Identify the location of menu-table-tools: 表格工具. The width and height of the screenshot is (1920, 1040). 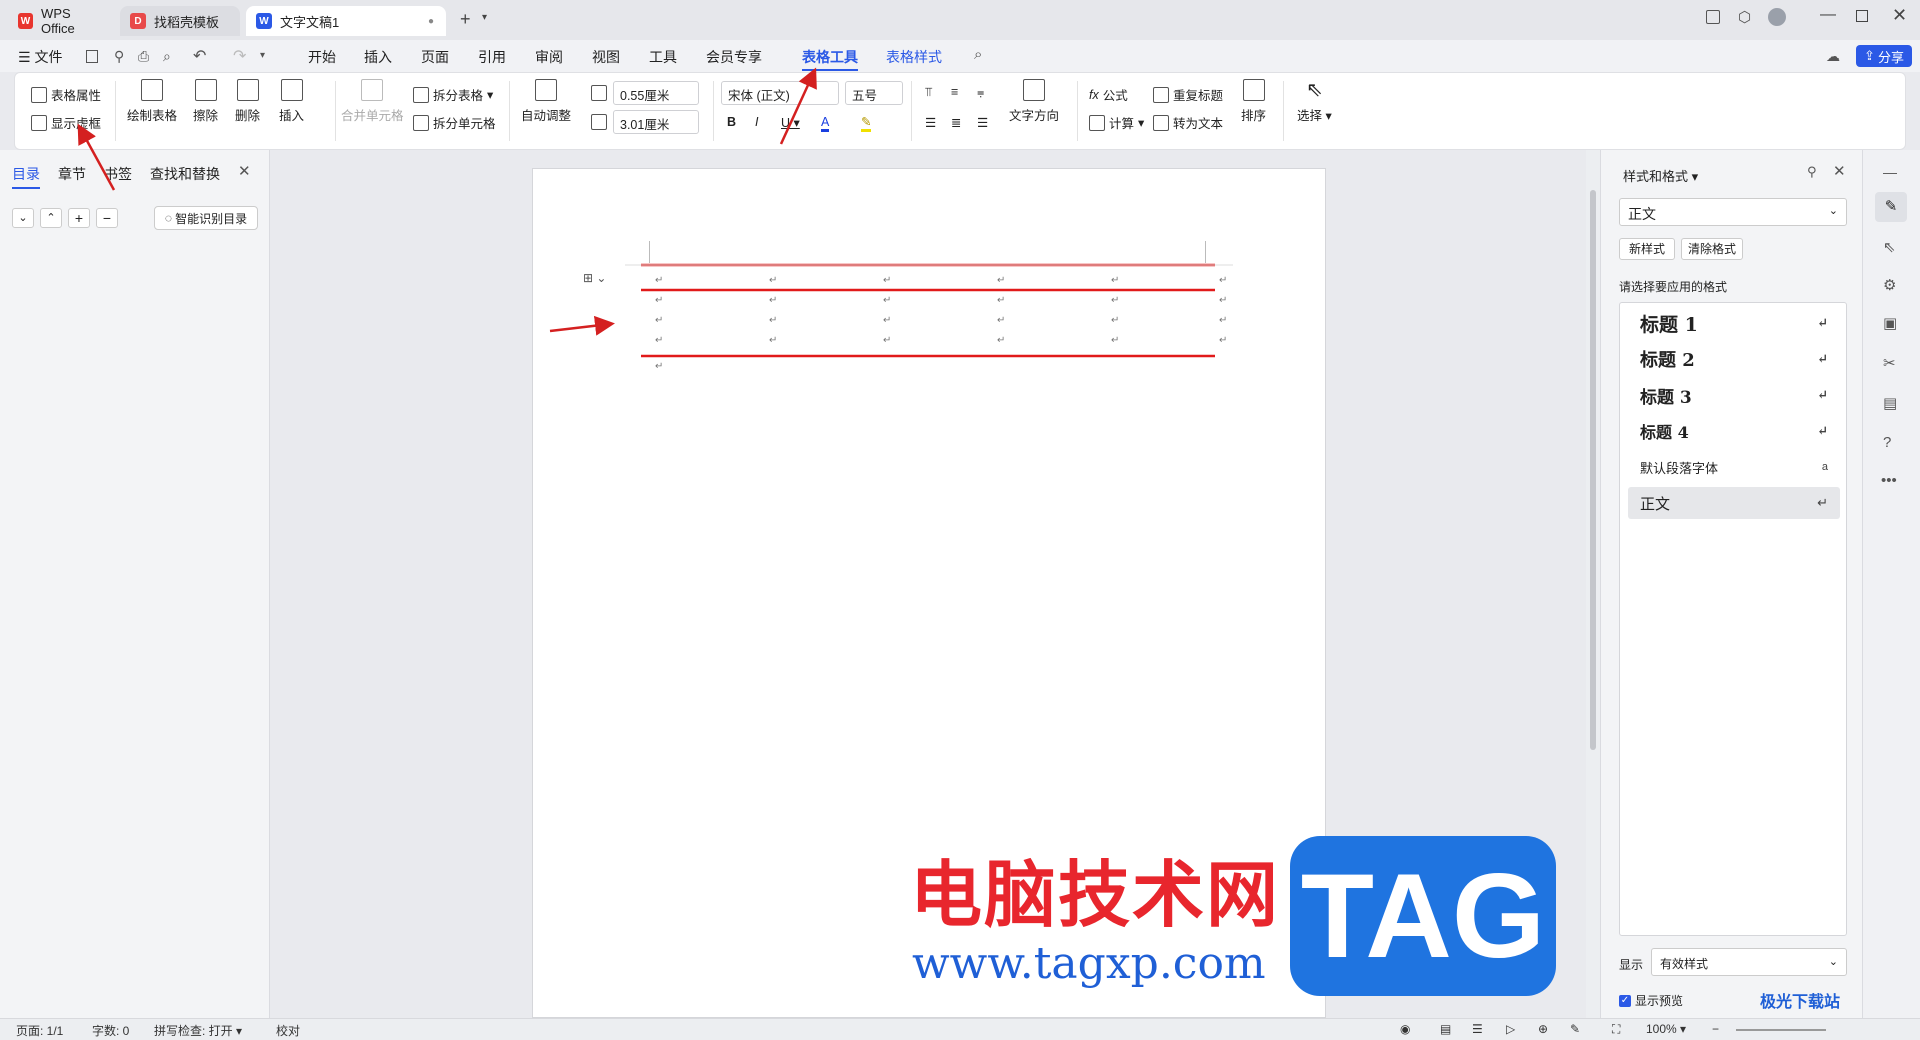
(830, 59).